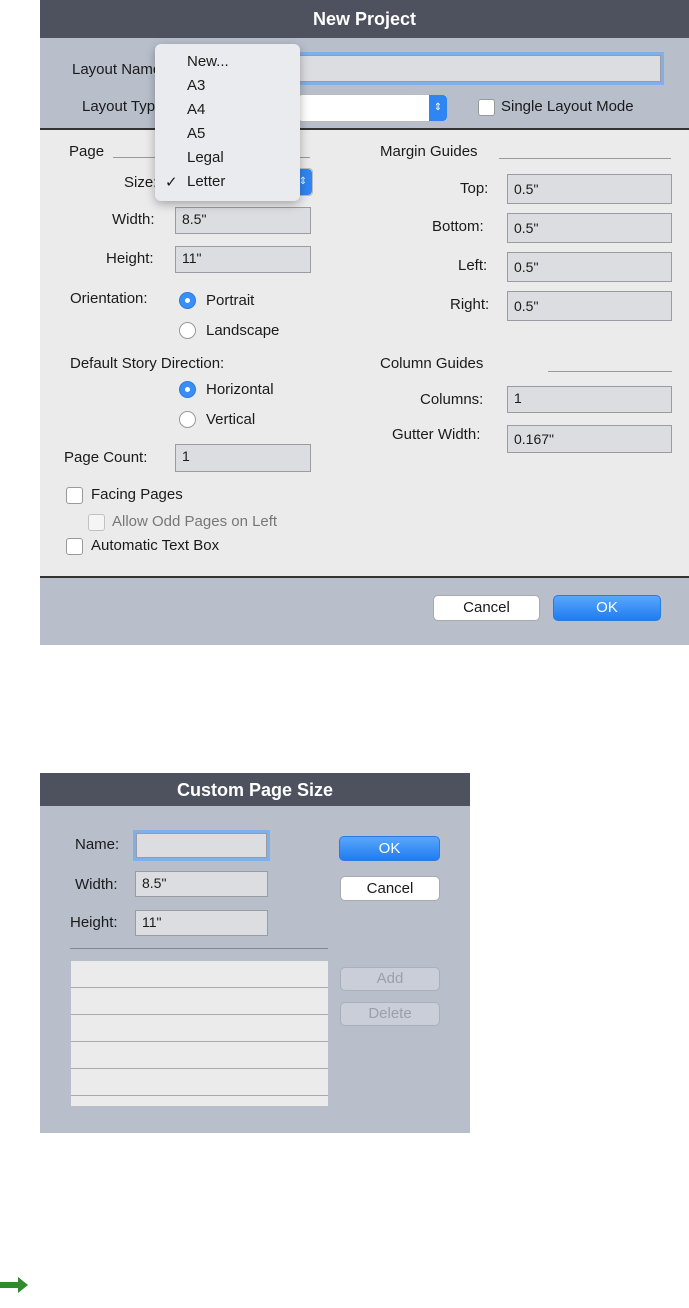  Describe the element at coordinates (473, 265) in the screenshot. I see `left-label: Left:` at that location.